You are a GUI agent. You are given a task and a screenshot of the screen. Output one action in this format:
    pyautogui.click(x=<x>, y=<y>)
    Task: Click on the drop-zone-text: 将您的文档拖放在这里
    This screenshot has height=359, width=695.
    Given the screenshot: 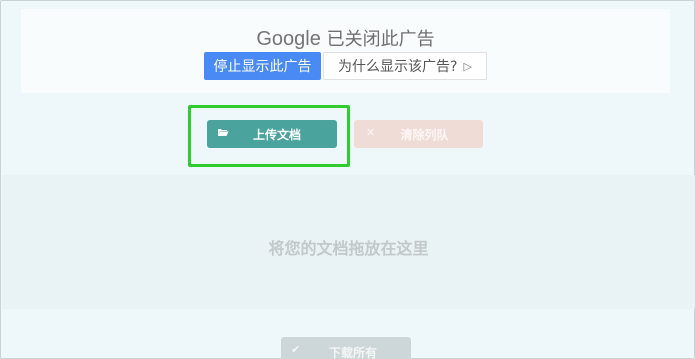 What is the action you would take?
    pyautogui.click(x=348, y=248)
    